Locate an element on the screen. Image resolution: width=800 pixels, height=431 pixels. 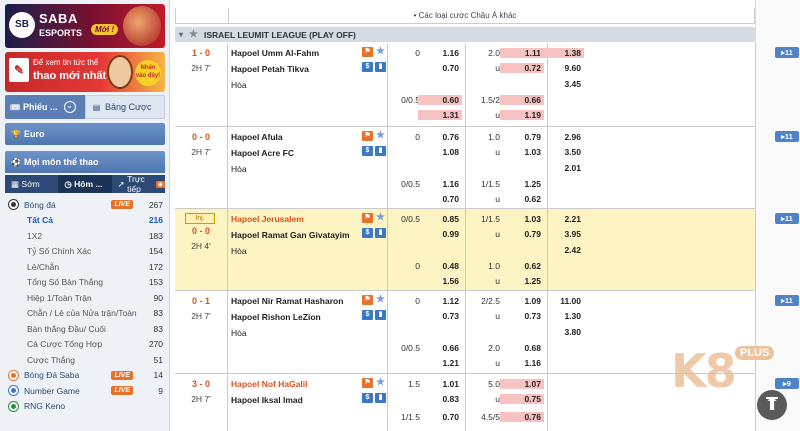
win-away-odd: 9.60 is located at coordinates (562, 68).